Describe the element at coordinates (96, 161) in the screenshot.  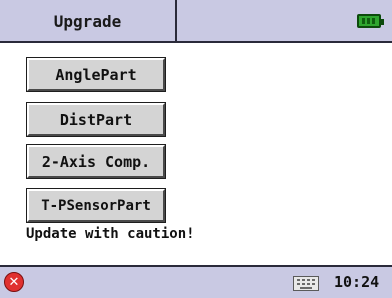
I see `two-axis-comp-button: 2-Axis Comp.` at that location.